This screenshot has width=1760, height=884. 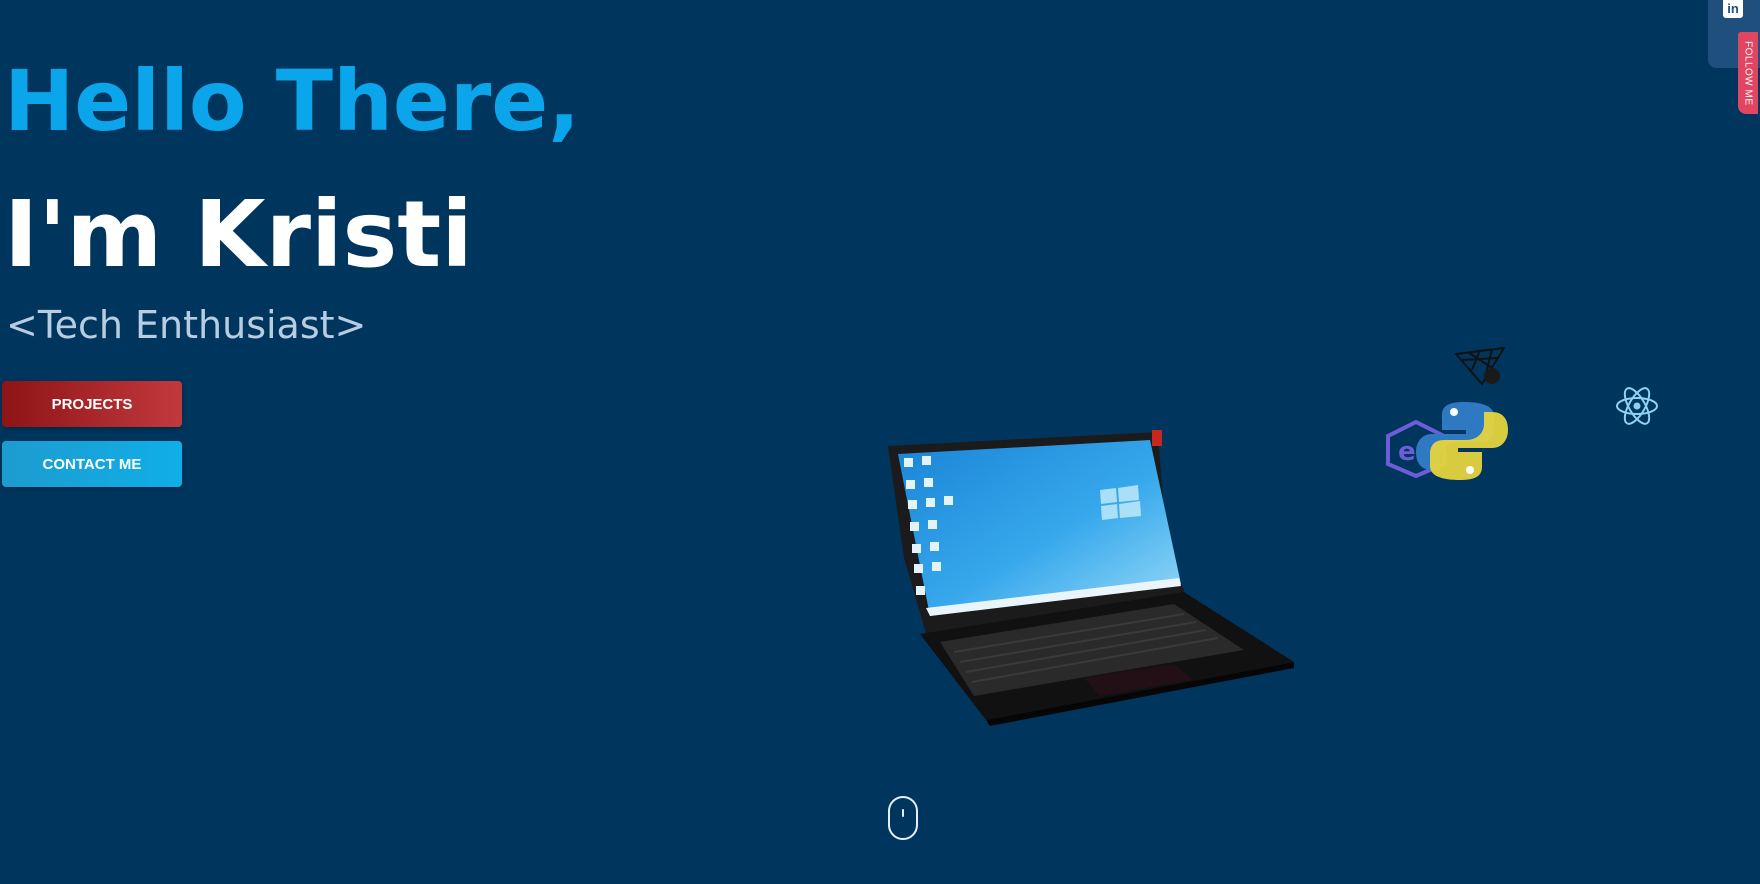 What do you see at coordinates (292, 101) in the screenshot?
I see `hero-greeting: Hello There,` at bounding box center [292, 101].